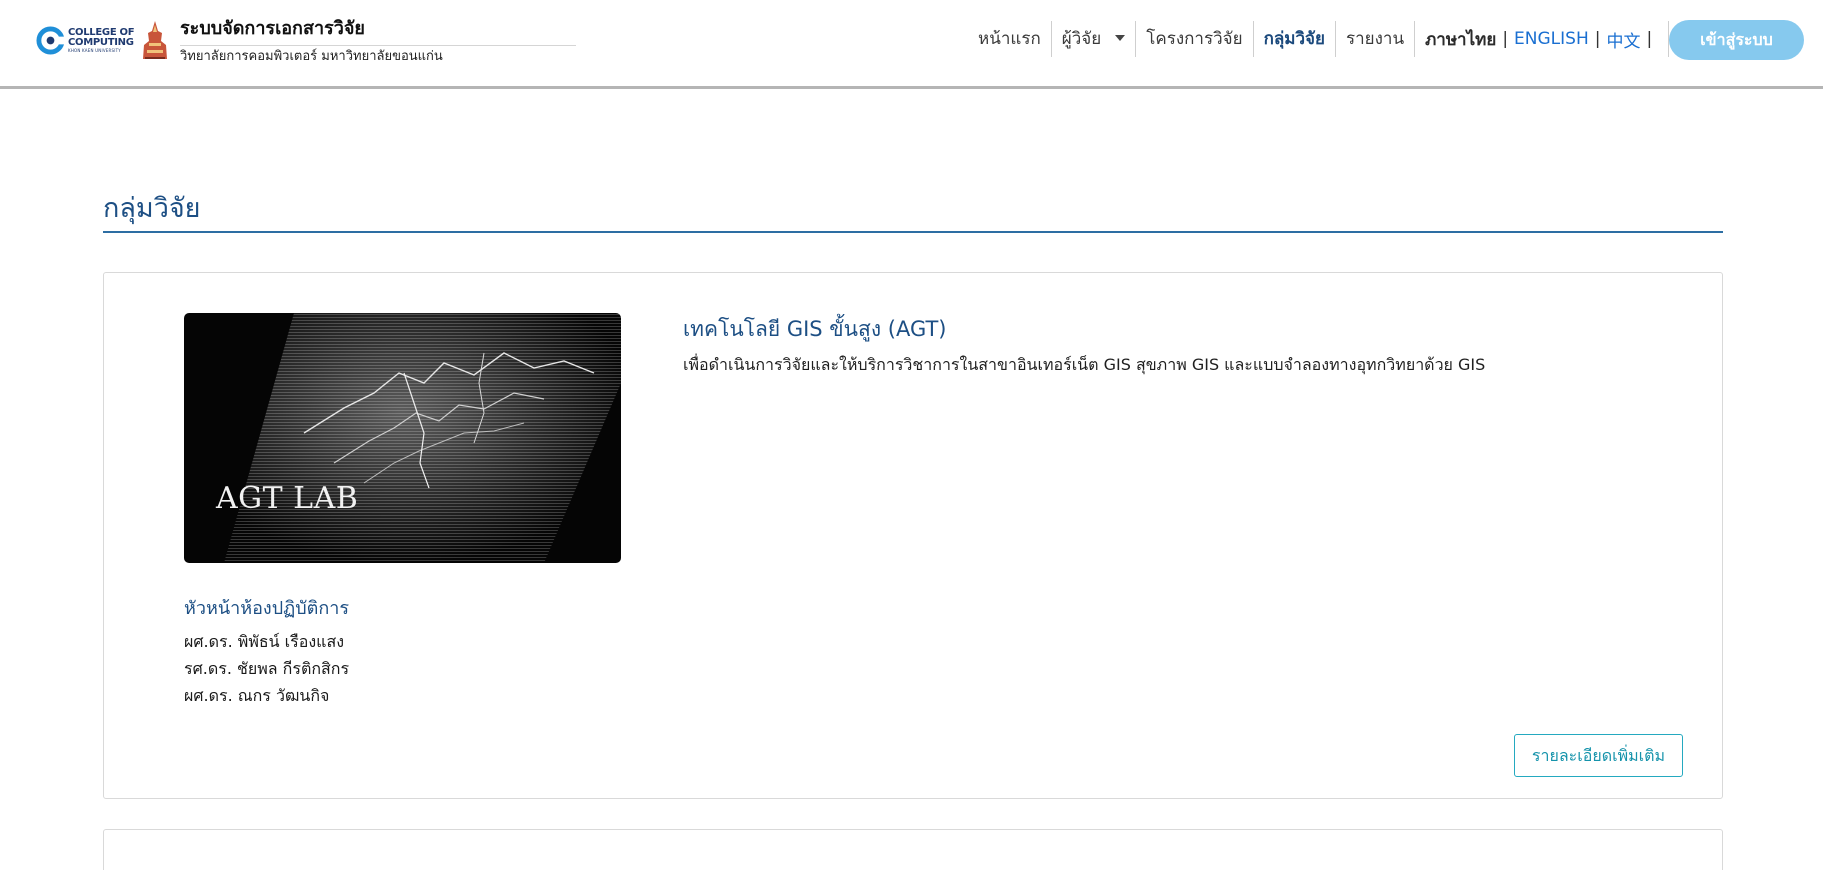 The image size is (1823, 870). I want to click on group-image-caption: AGT LAB, so click(287, 498).